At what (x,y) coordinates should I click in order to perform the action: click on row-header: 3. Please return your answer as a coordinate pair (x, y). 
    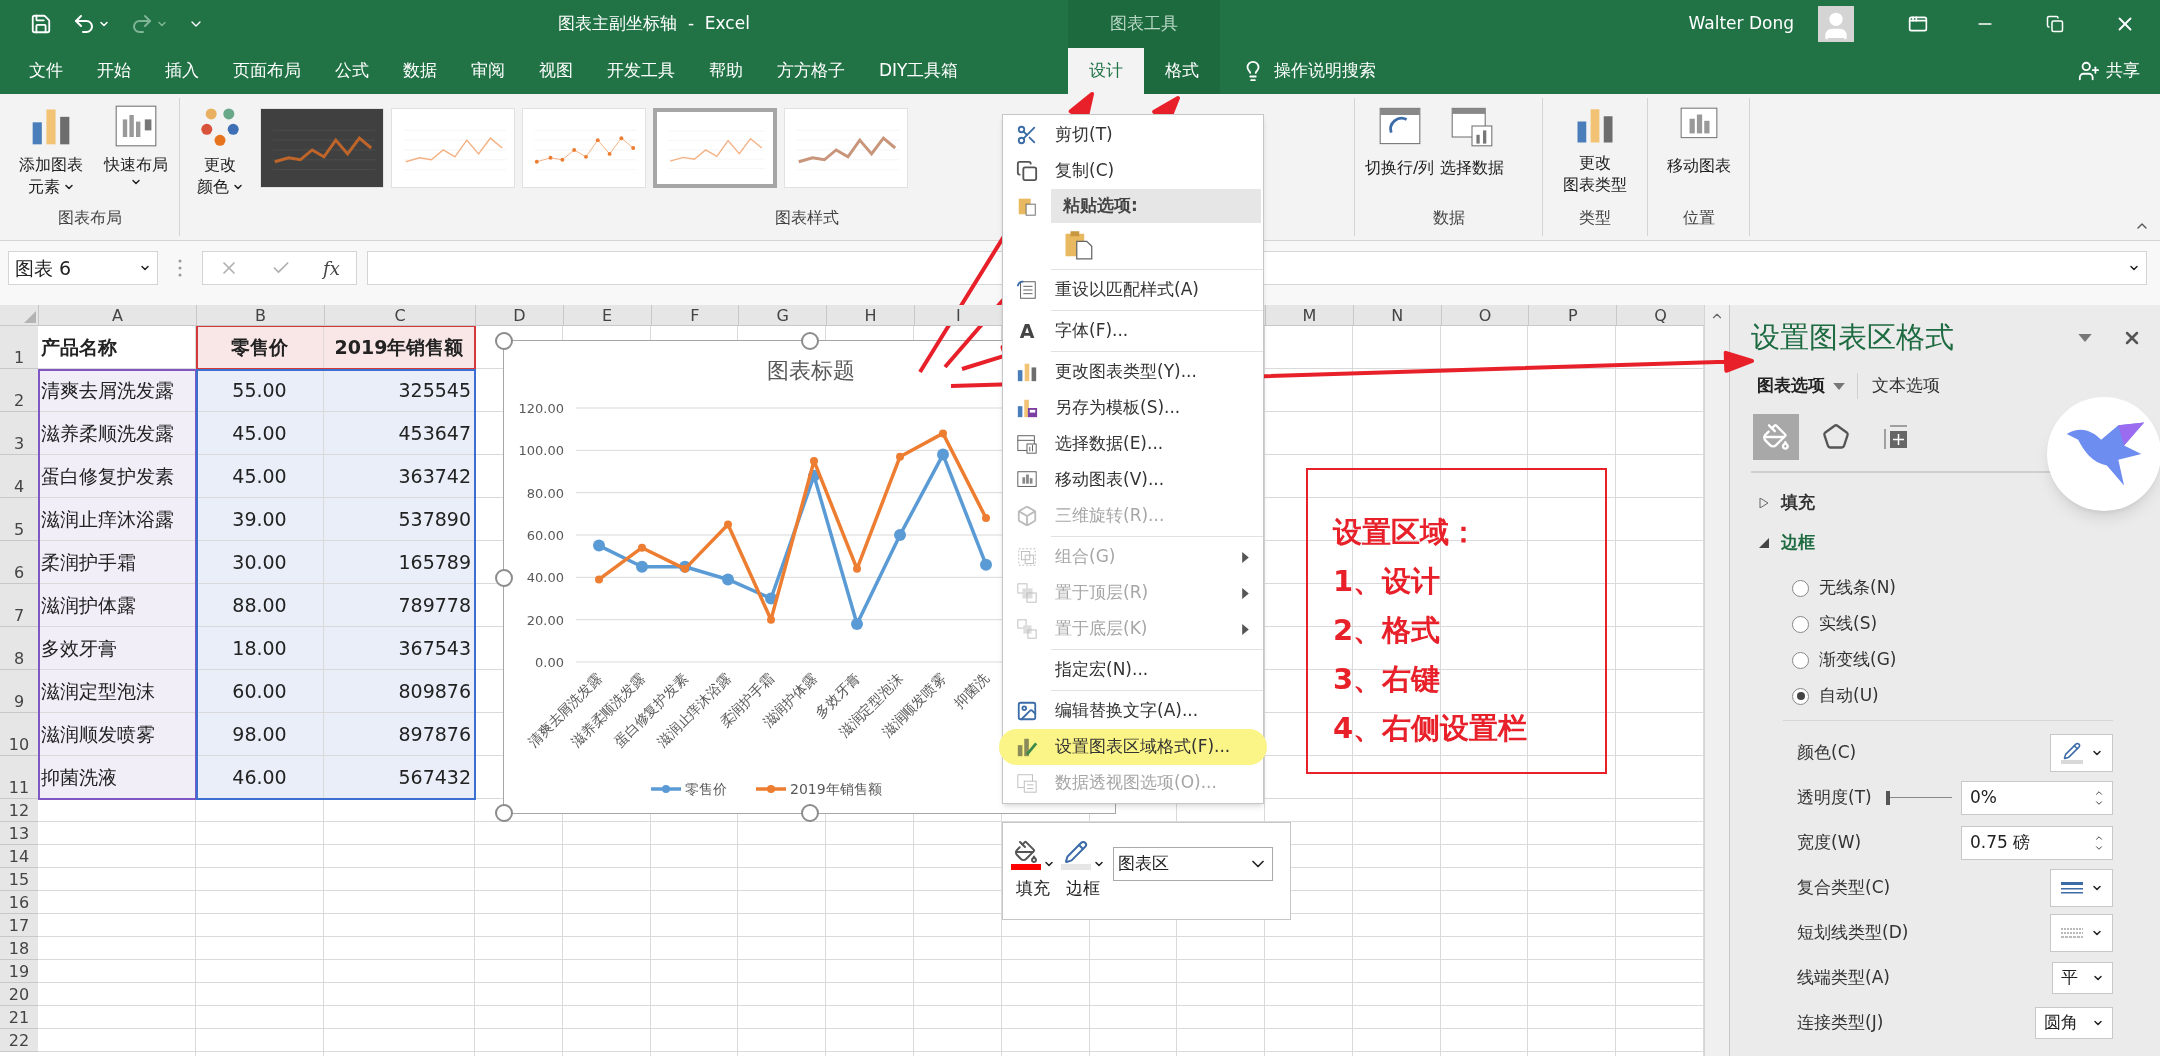
    Looking at the image, I should click on (19, 433).